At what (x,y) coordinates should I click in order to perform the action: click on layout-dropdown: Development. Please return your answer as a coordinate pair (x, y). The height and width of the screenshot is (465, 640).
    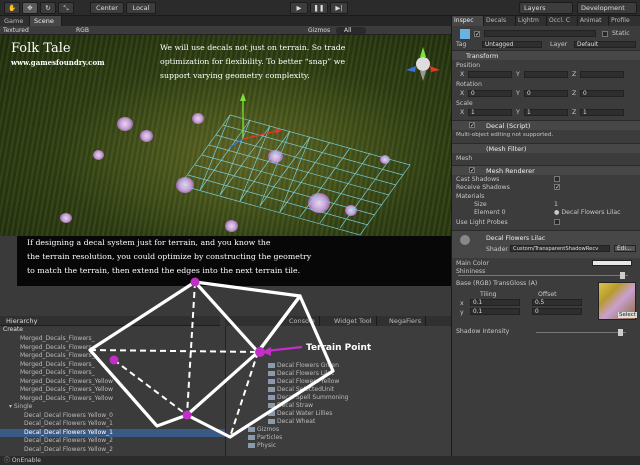
    Looking at the image, I should click on (607, 8).